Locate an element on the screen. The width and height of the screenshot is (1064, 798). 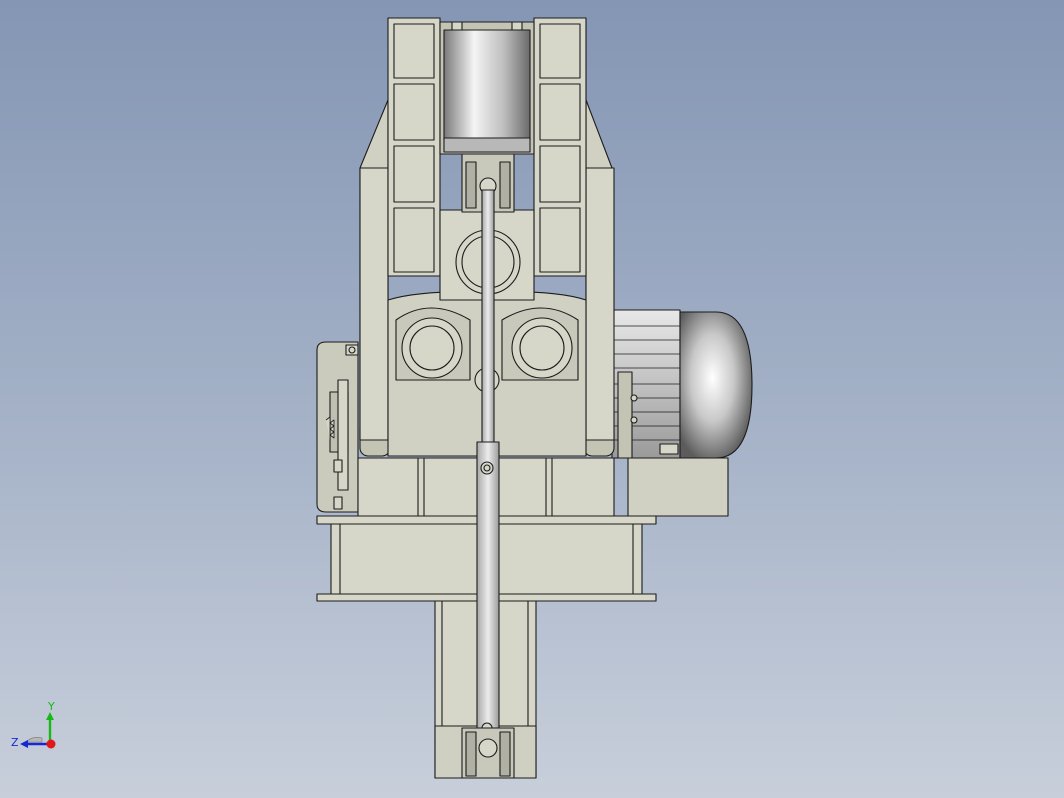
hydraulic-cylinder is located at coordinates (487, 88).